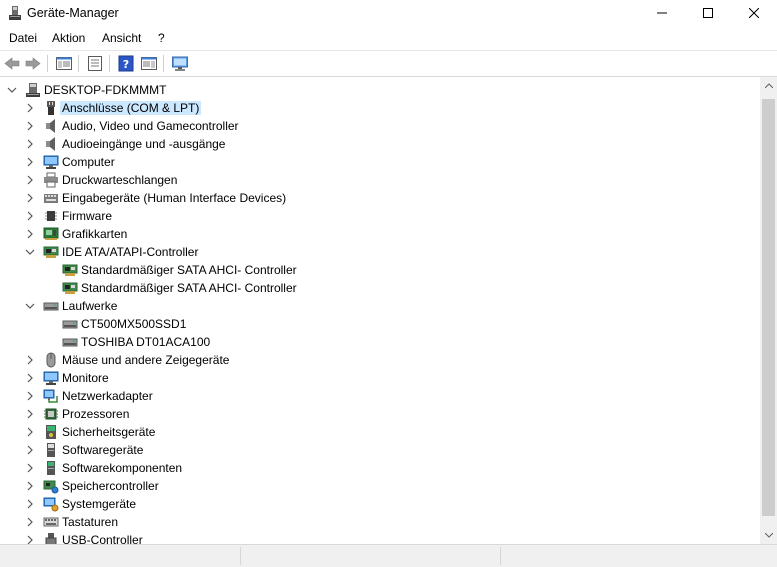 This screenshot has width=777, height=567. Describe the element at coordinates (380, 450) in the screenshot. I see `tree-category: Softwaregeräte` at that location.